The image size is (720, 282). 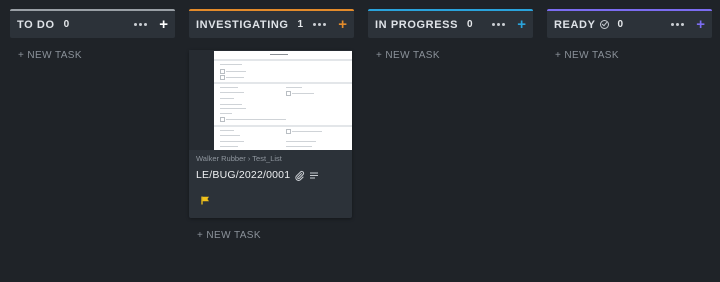 What do you see at coordinates (270, 158) in the screenshot?
I see `task-location: Walker Rubber › Test_List` at bounding box center [270, 158].